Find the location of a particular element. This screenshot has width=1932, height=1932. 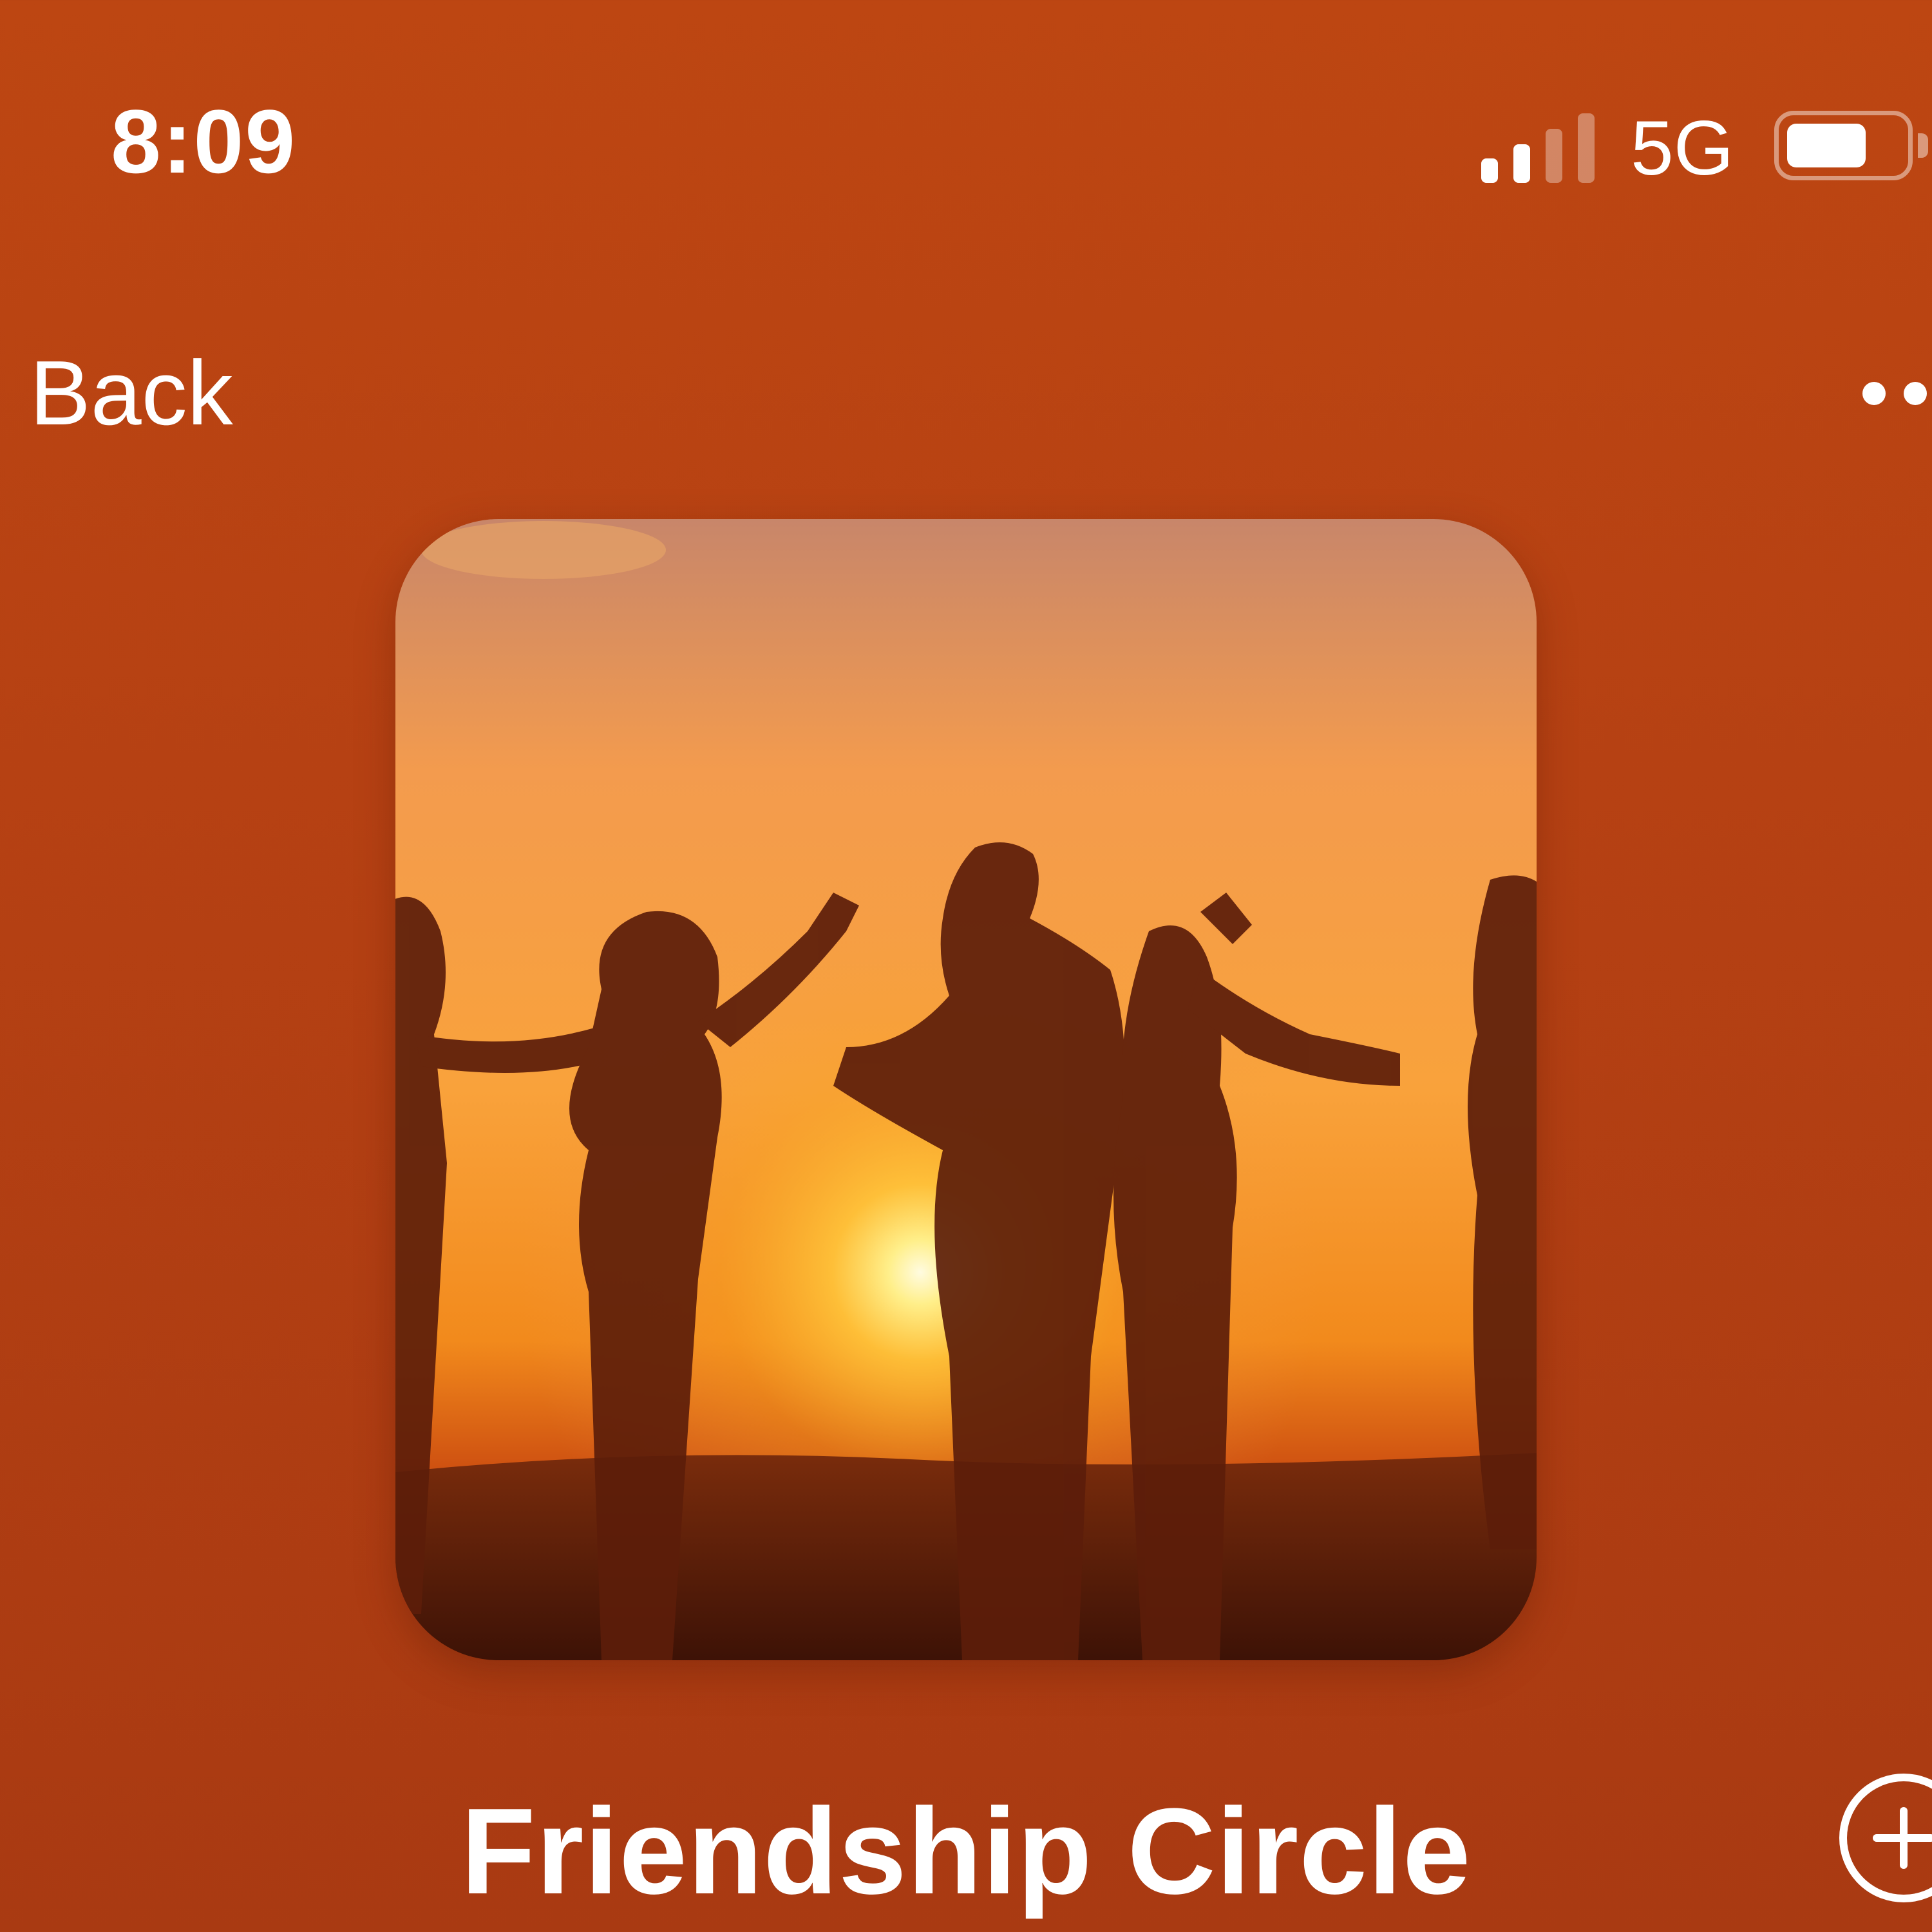

signal-icon is located at coordinates (1538, 147).